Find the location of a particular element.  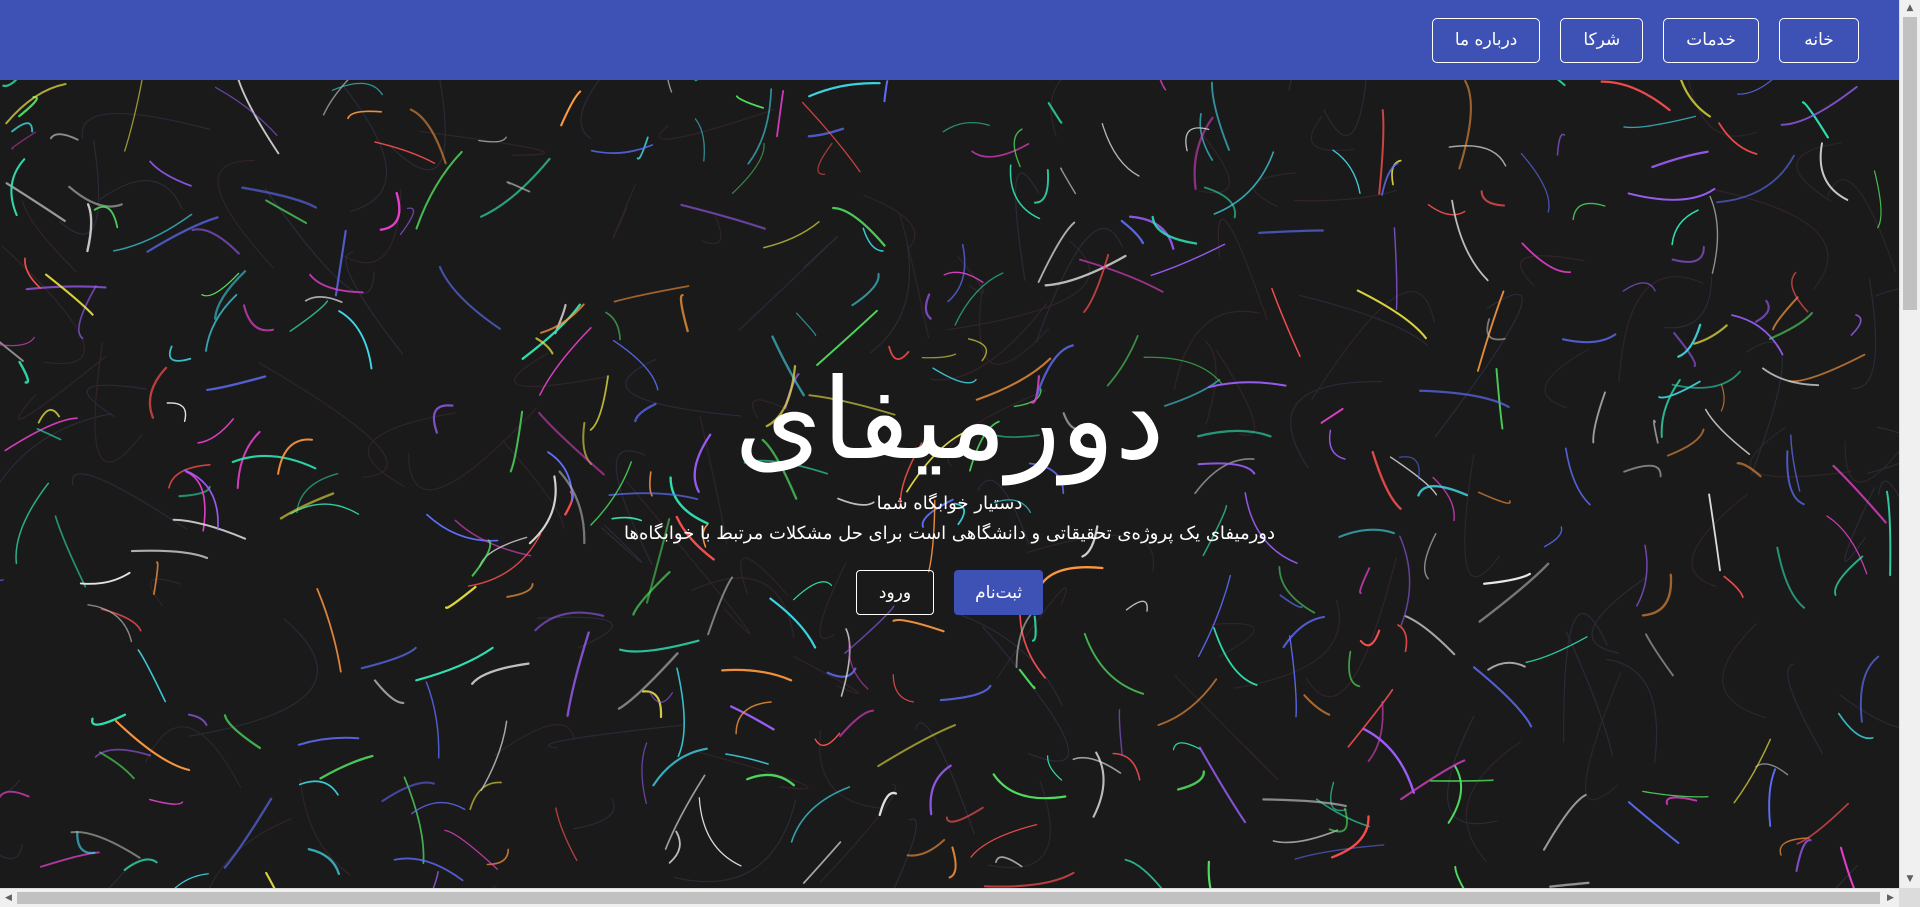

scroll-left-arrow-icon: ◀ is located at coordinates (8, 898).